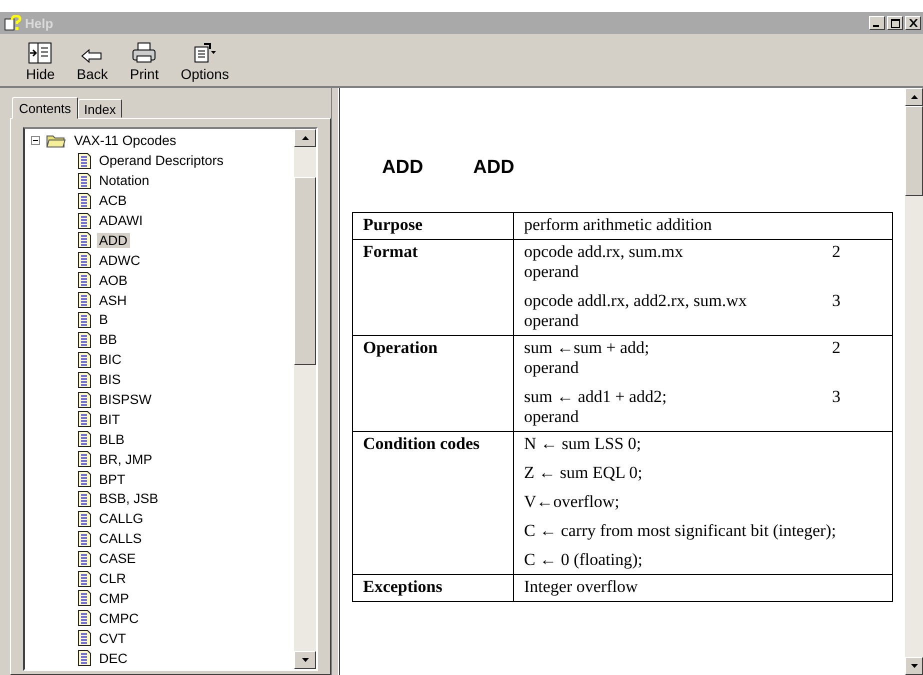 This screenshot has width=923, height=675. Describe the element at coordinates (144, 53) in the screenshot. I see `printer-icon` at that location.